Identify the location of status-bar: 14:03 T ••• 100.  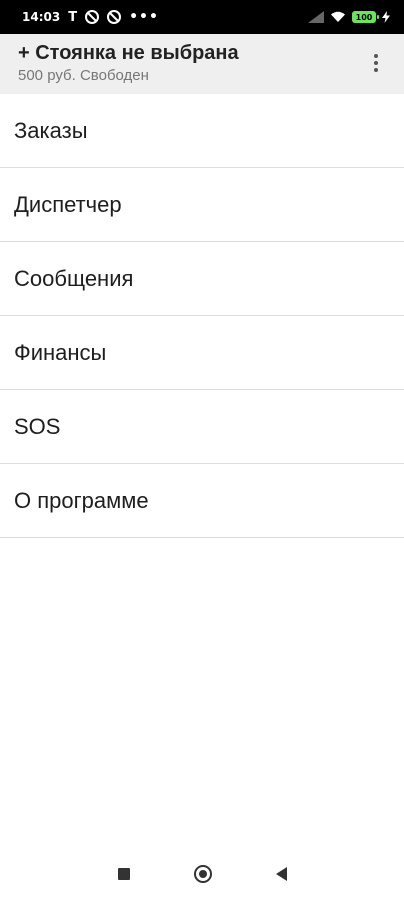
(202, 17).